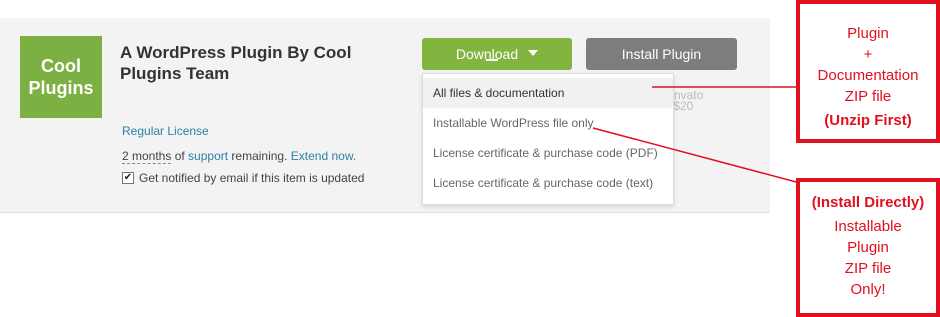 This screenshot has height=317, width=940. Describe the element at coordinates (868, 120) in the screenshot. I see `callout-top-line-5: (Unzip First)` at that location.